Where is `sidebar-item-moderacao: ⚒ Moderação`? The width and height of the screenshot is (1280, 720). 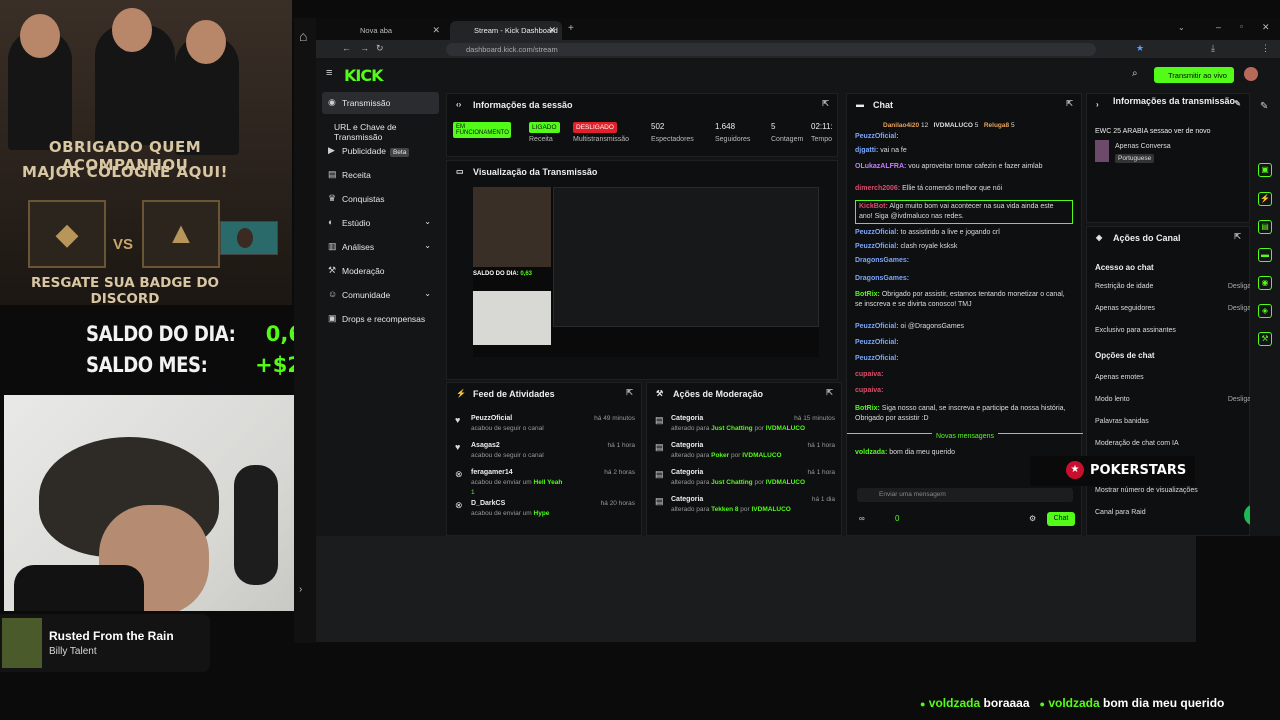
sidebar-item-moderacao: ⚒ Moderação is located at coordinates (380, 271).